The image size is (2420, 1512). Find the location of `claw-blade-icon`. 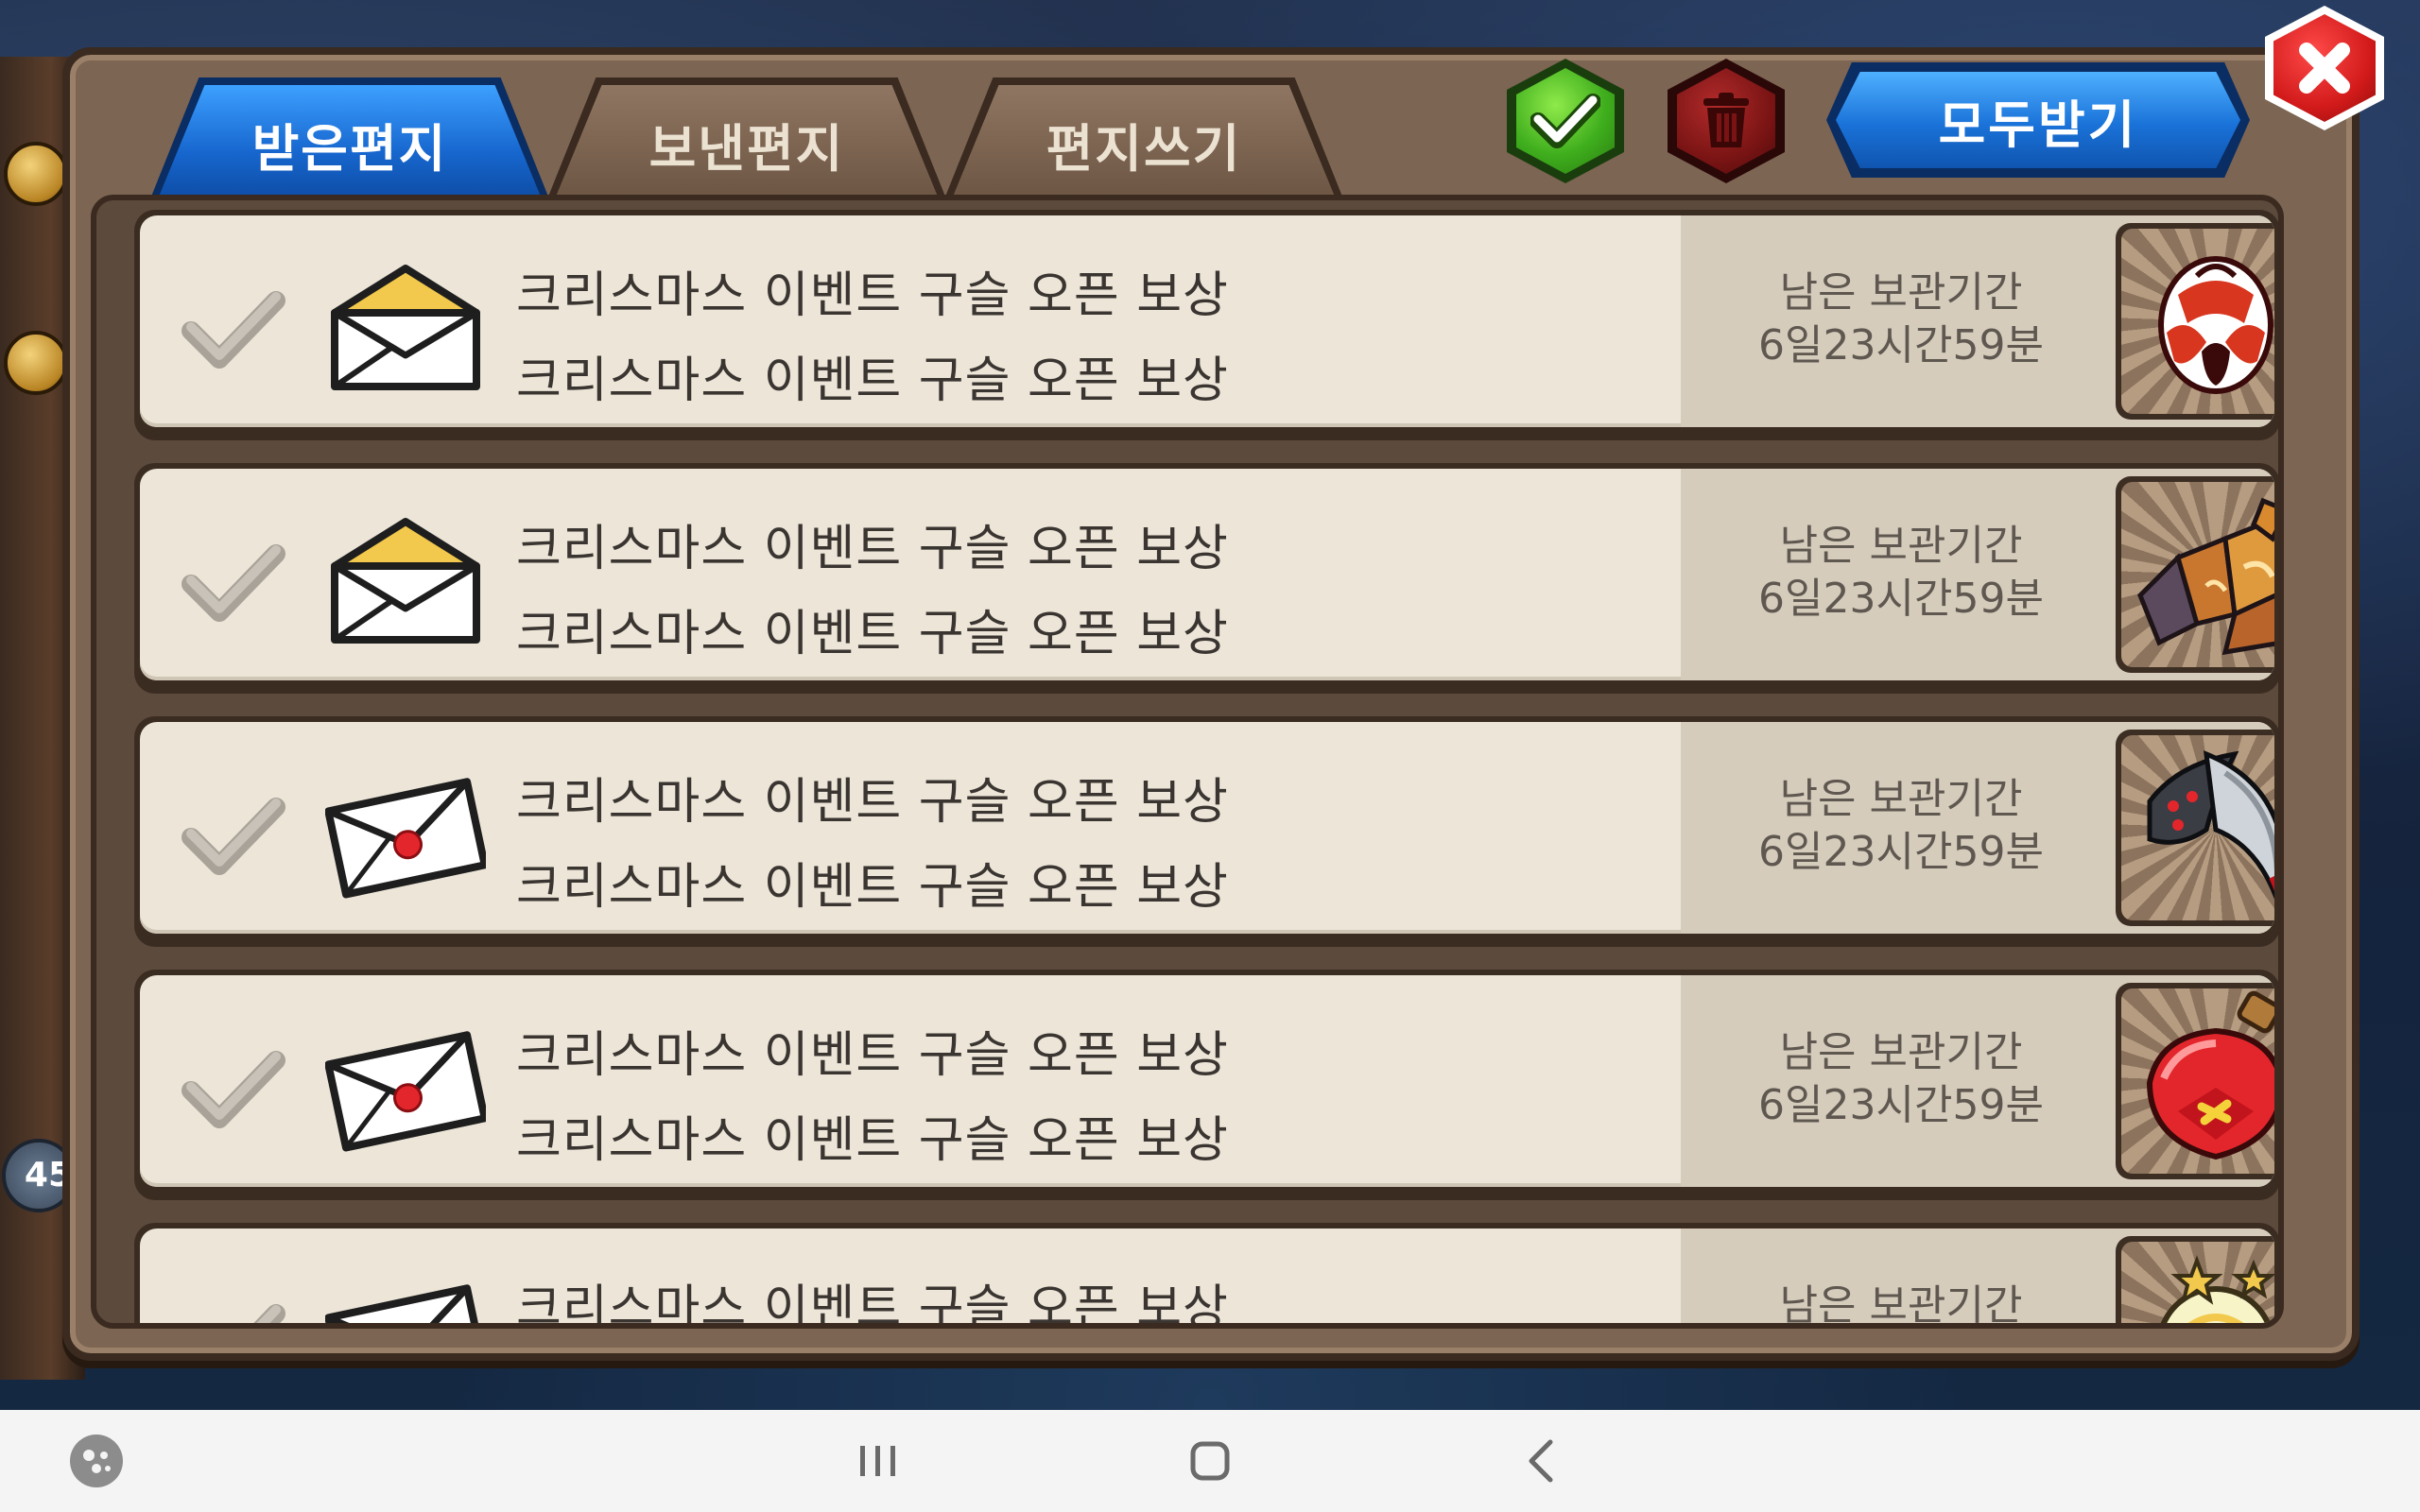

claw-blade-icon is located at coordinates (2210, 825).